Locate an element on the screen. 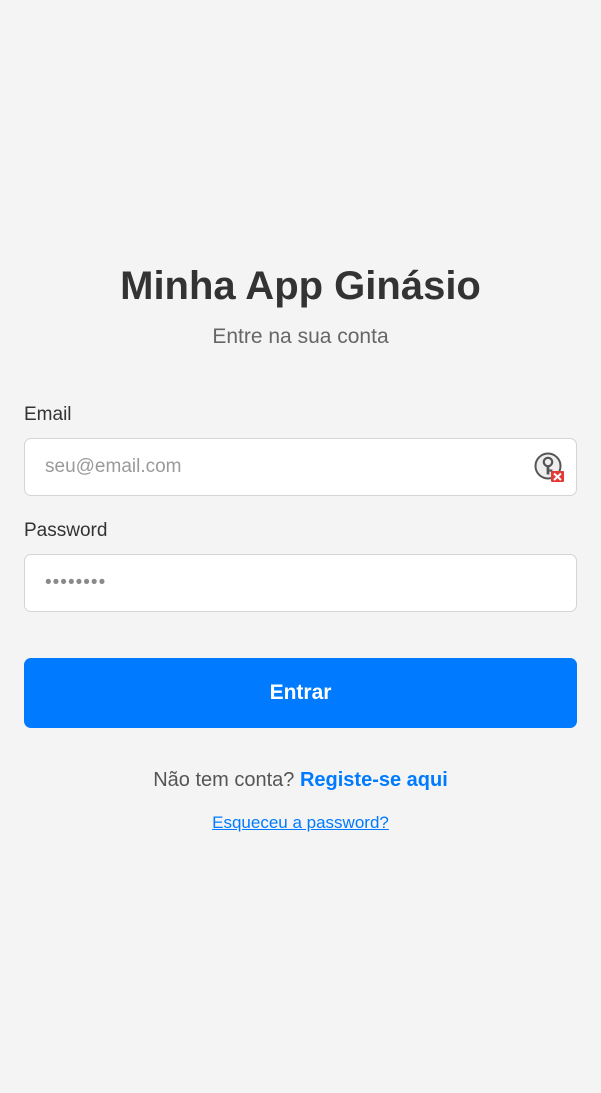 This screenshot has height=1093, width=601. password-label: Password is located at coordinates (66, 530).